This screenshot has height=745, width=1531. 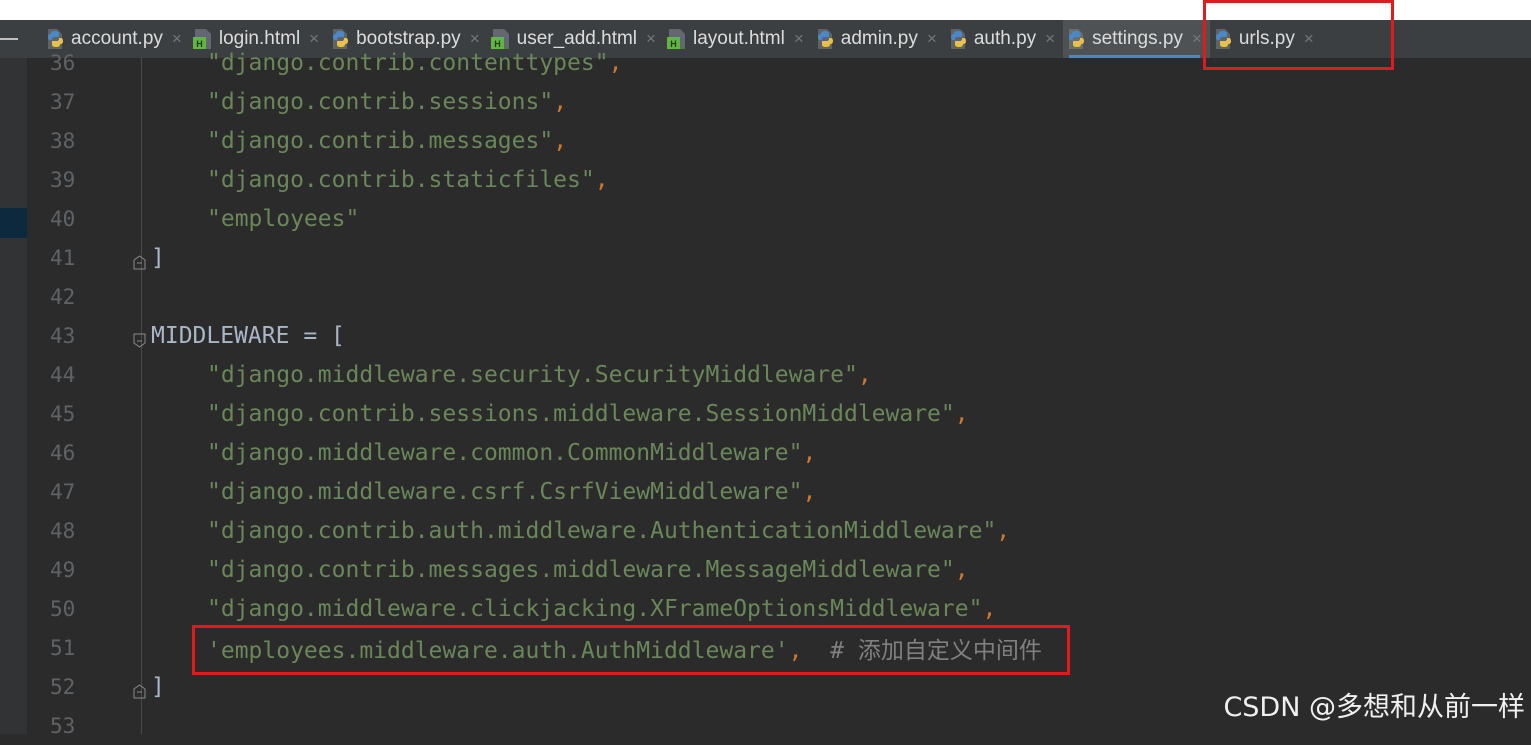 I want to click on code-token: 添加自定义中间件, so click(x=949, y=650).